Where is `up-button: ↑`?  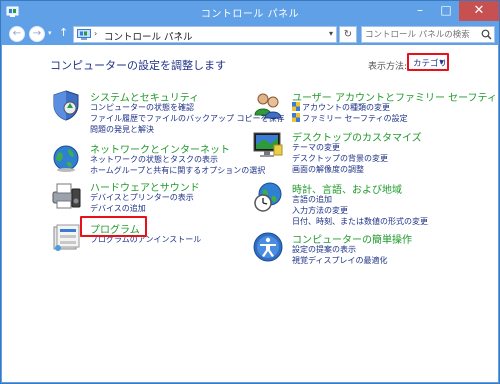 up-button: ↑ is located at coordinates (63, 32).